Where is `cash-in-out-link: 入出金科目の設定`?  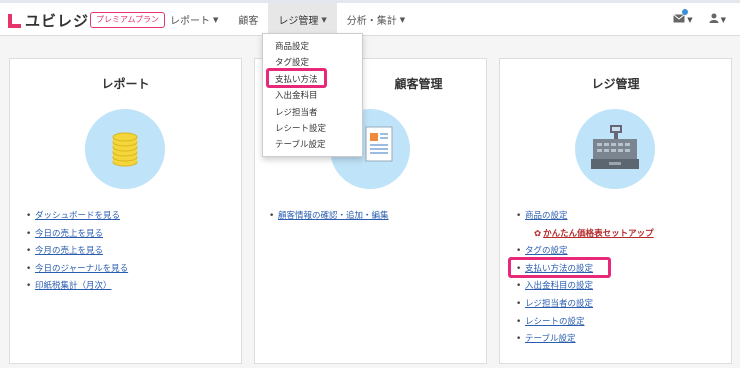
cash-in-out-link: 入出金科目の設定 is located at coordinates (559, 286).